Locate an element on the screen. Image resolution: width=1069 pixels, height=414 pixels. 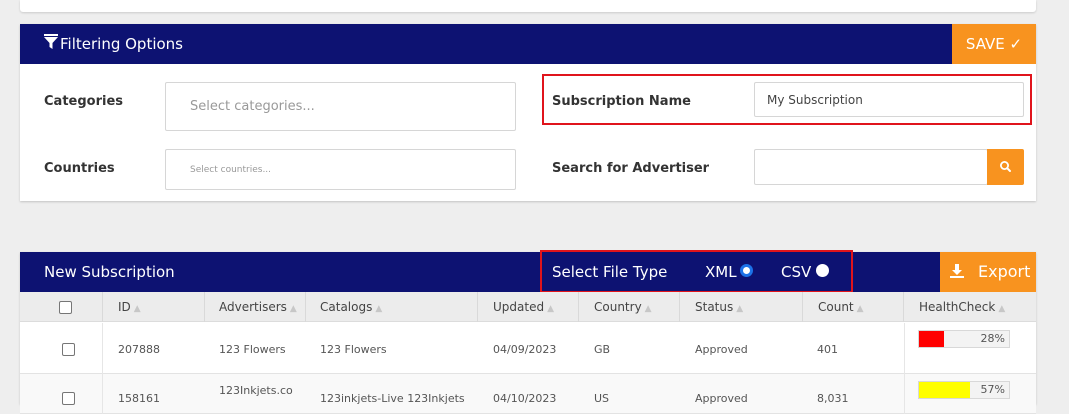
column-header-country-label: Country is located at coordinates (618, 307).